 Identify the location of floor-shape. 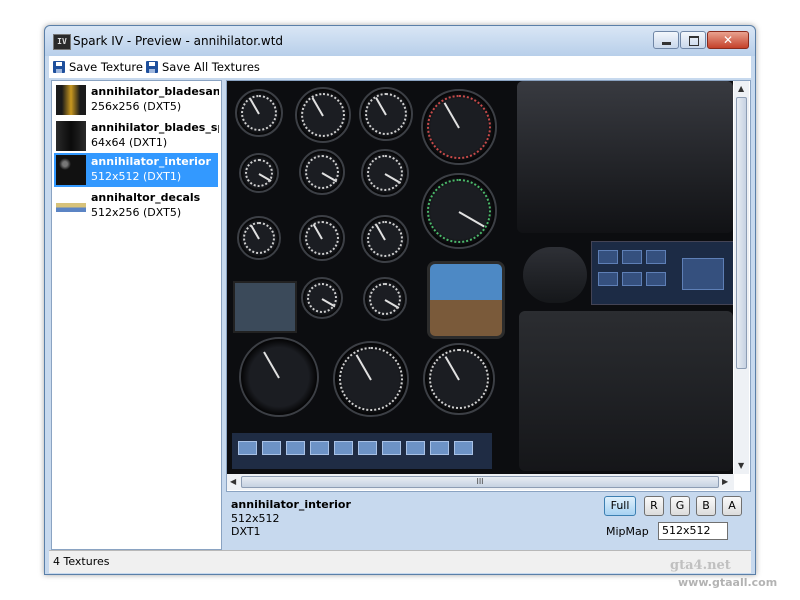
(626, 391).